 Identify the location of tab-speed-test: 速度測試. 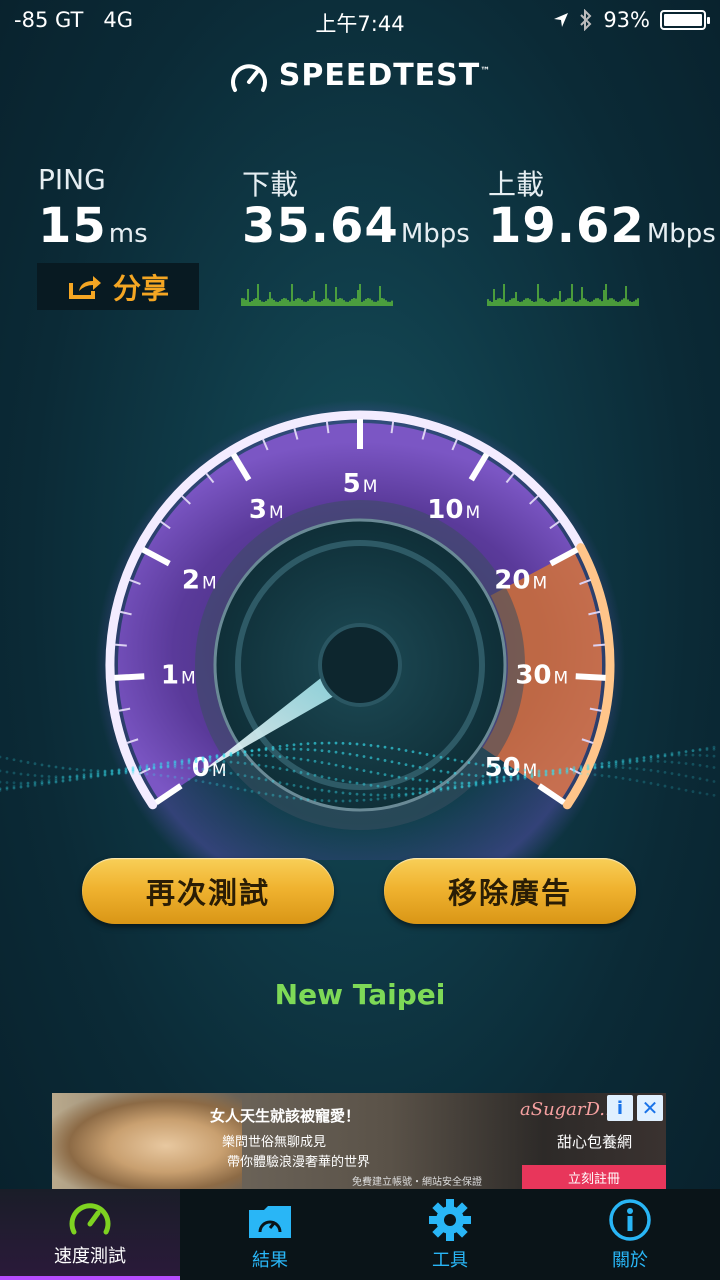
(90, 1234).